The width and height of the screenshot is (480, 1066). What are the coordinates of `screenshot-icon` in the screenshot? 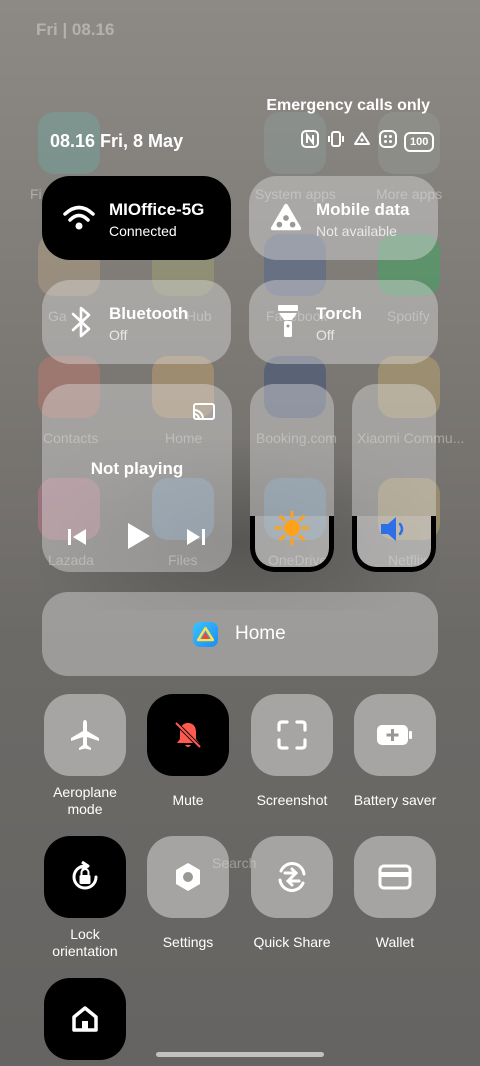 It's located at (292, 735).